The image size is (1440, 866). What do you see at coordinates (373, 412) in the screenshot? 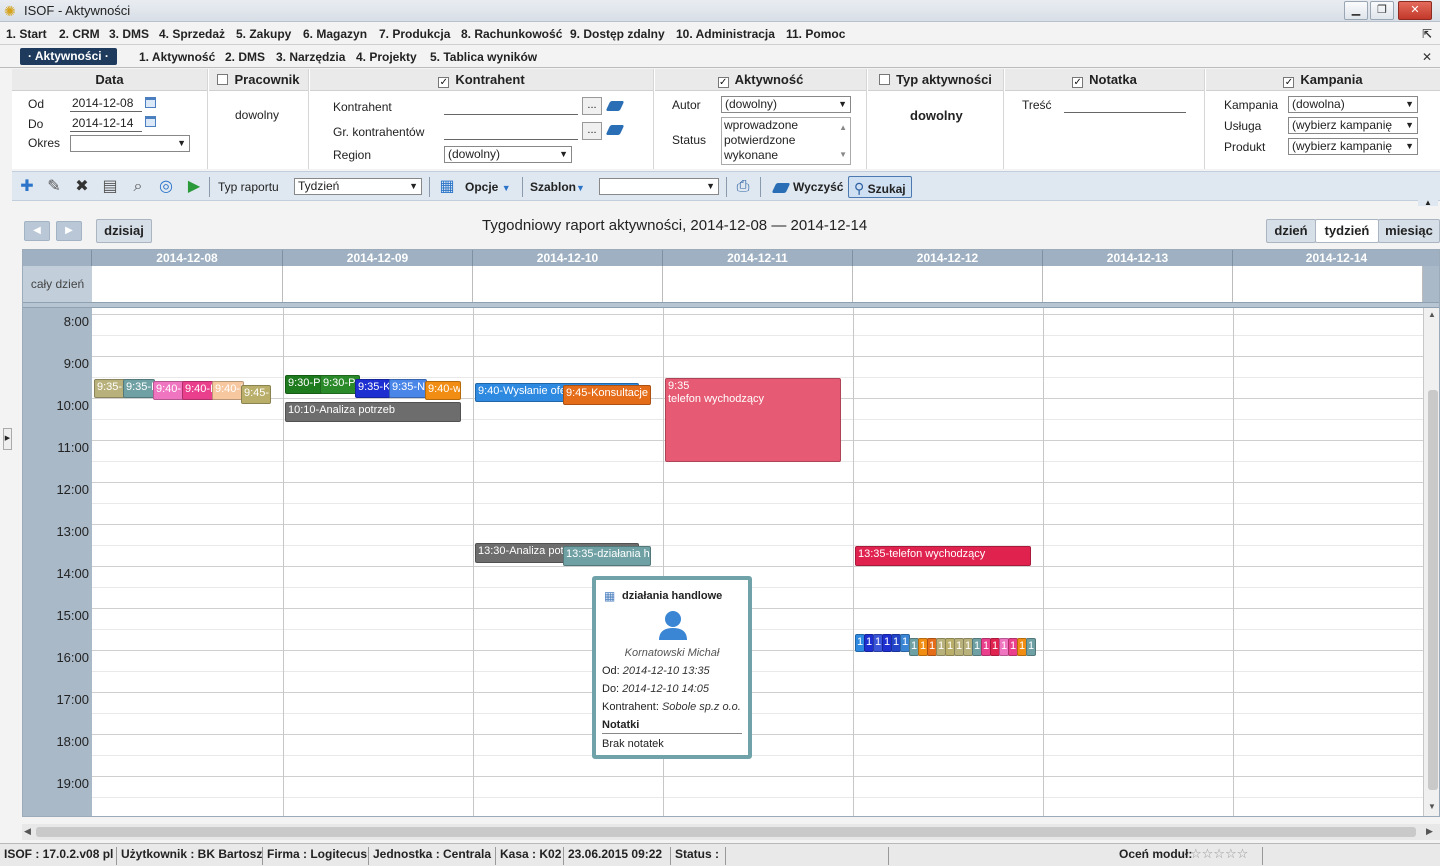
I see `event-block: 10:10-Analiza potrzeb` at bounding box center [373, 412].